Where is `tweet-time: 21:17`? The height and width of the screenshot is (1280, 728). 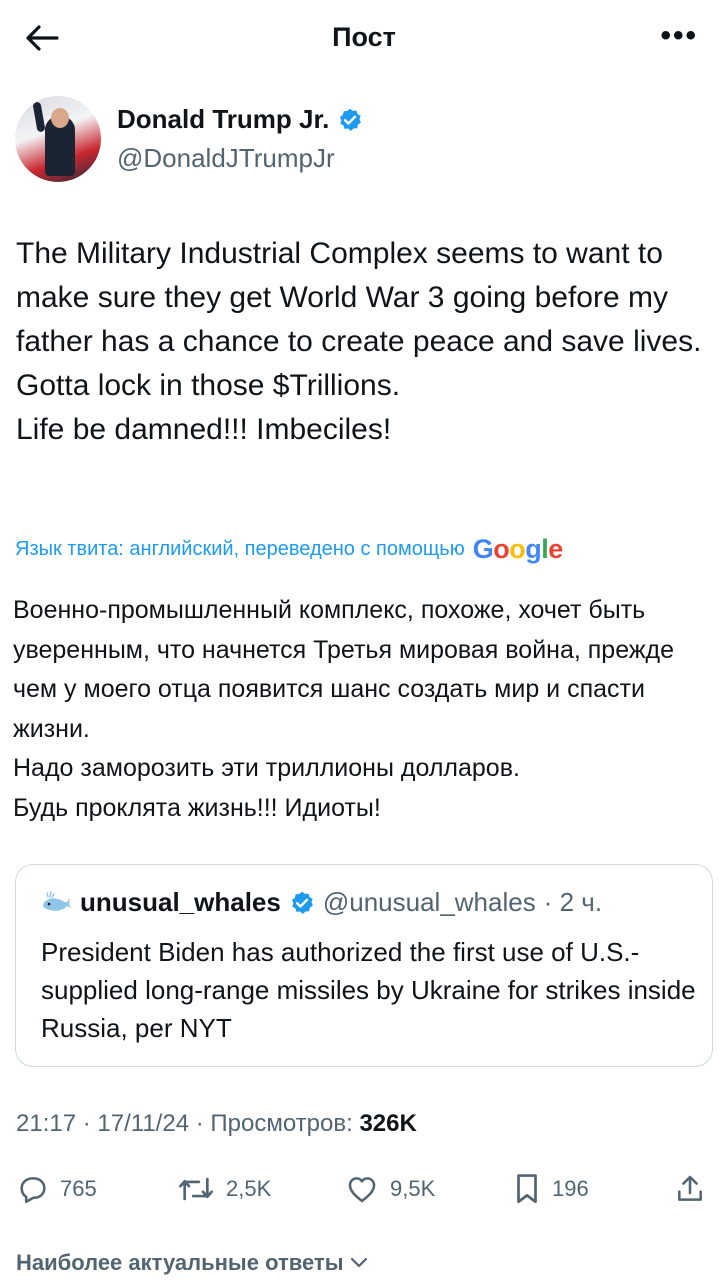 tweet-time: 21:17 is located at coordinates (46, 1123).